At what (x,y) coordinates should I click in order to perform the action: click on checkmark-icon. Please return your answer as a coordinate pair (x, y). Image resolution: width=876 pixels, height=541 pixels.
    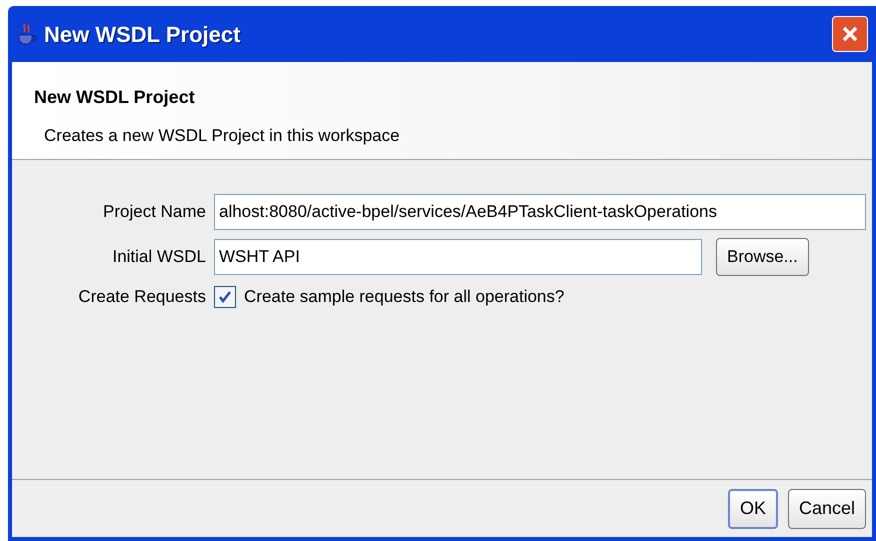
    Looking at the image, I should click on (225, 296).